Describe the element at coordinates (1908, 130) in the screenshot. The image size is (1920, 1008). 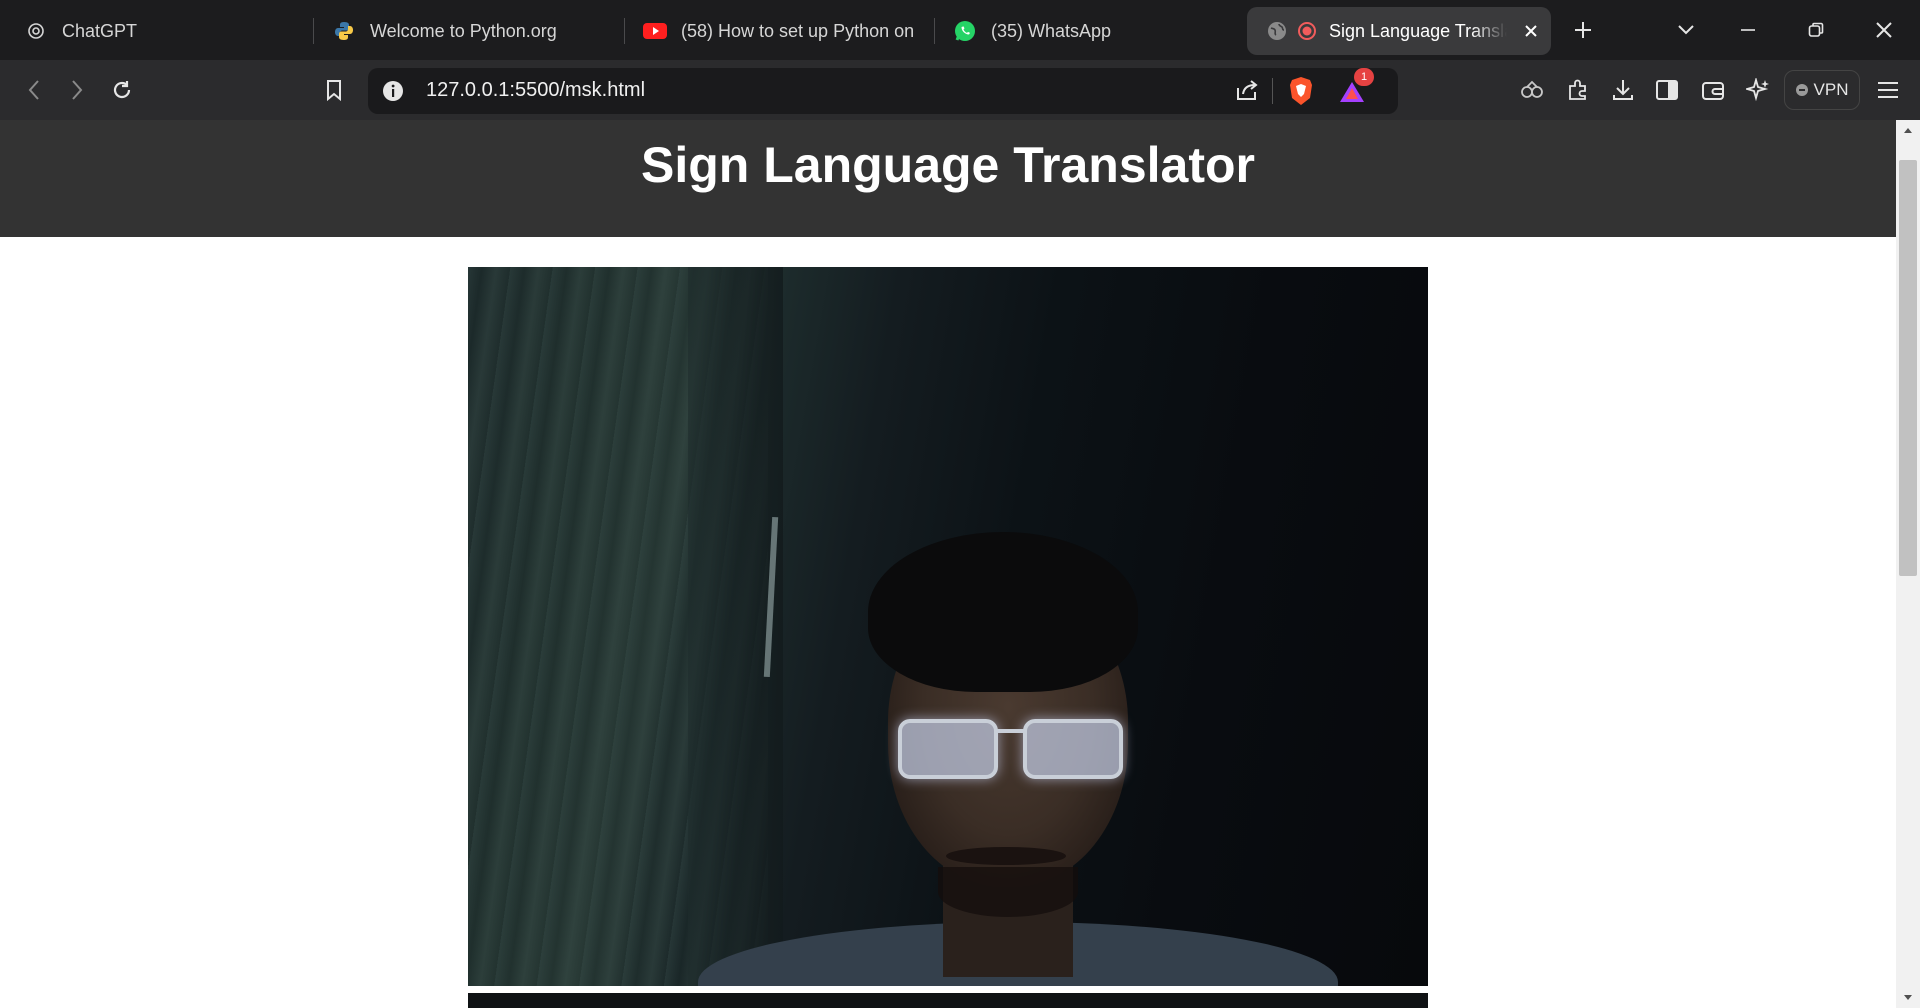
I see `scroll-up-arrow-icon` at that location.